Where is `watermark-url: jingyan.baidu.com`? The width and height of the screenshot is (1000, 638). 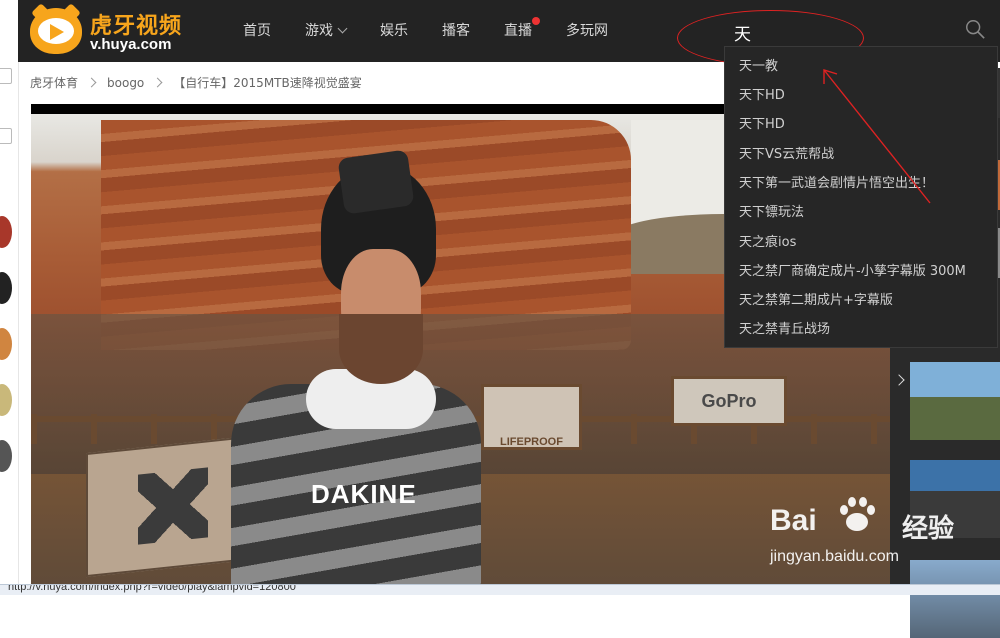
watermark-url: jingyan.baidu.com is located at coordinates (834, 556).